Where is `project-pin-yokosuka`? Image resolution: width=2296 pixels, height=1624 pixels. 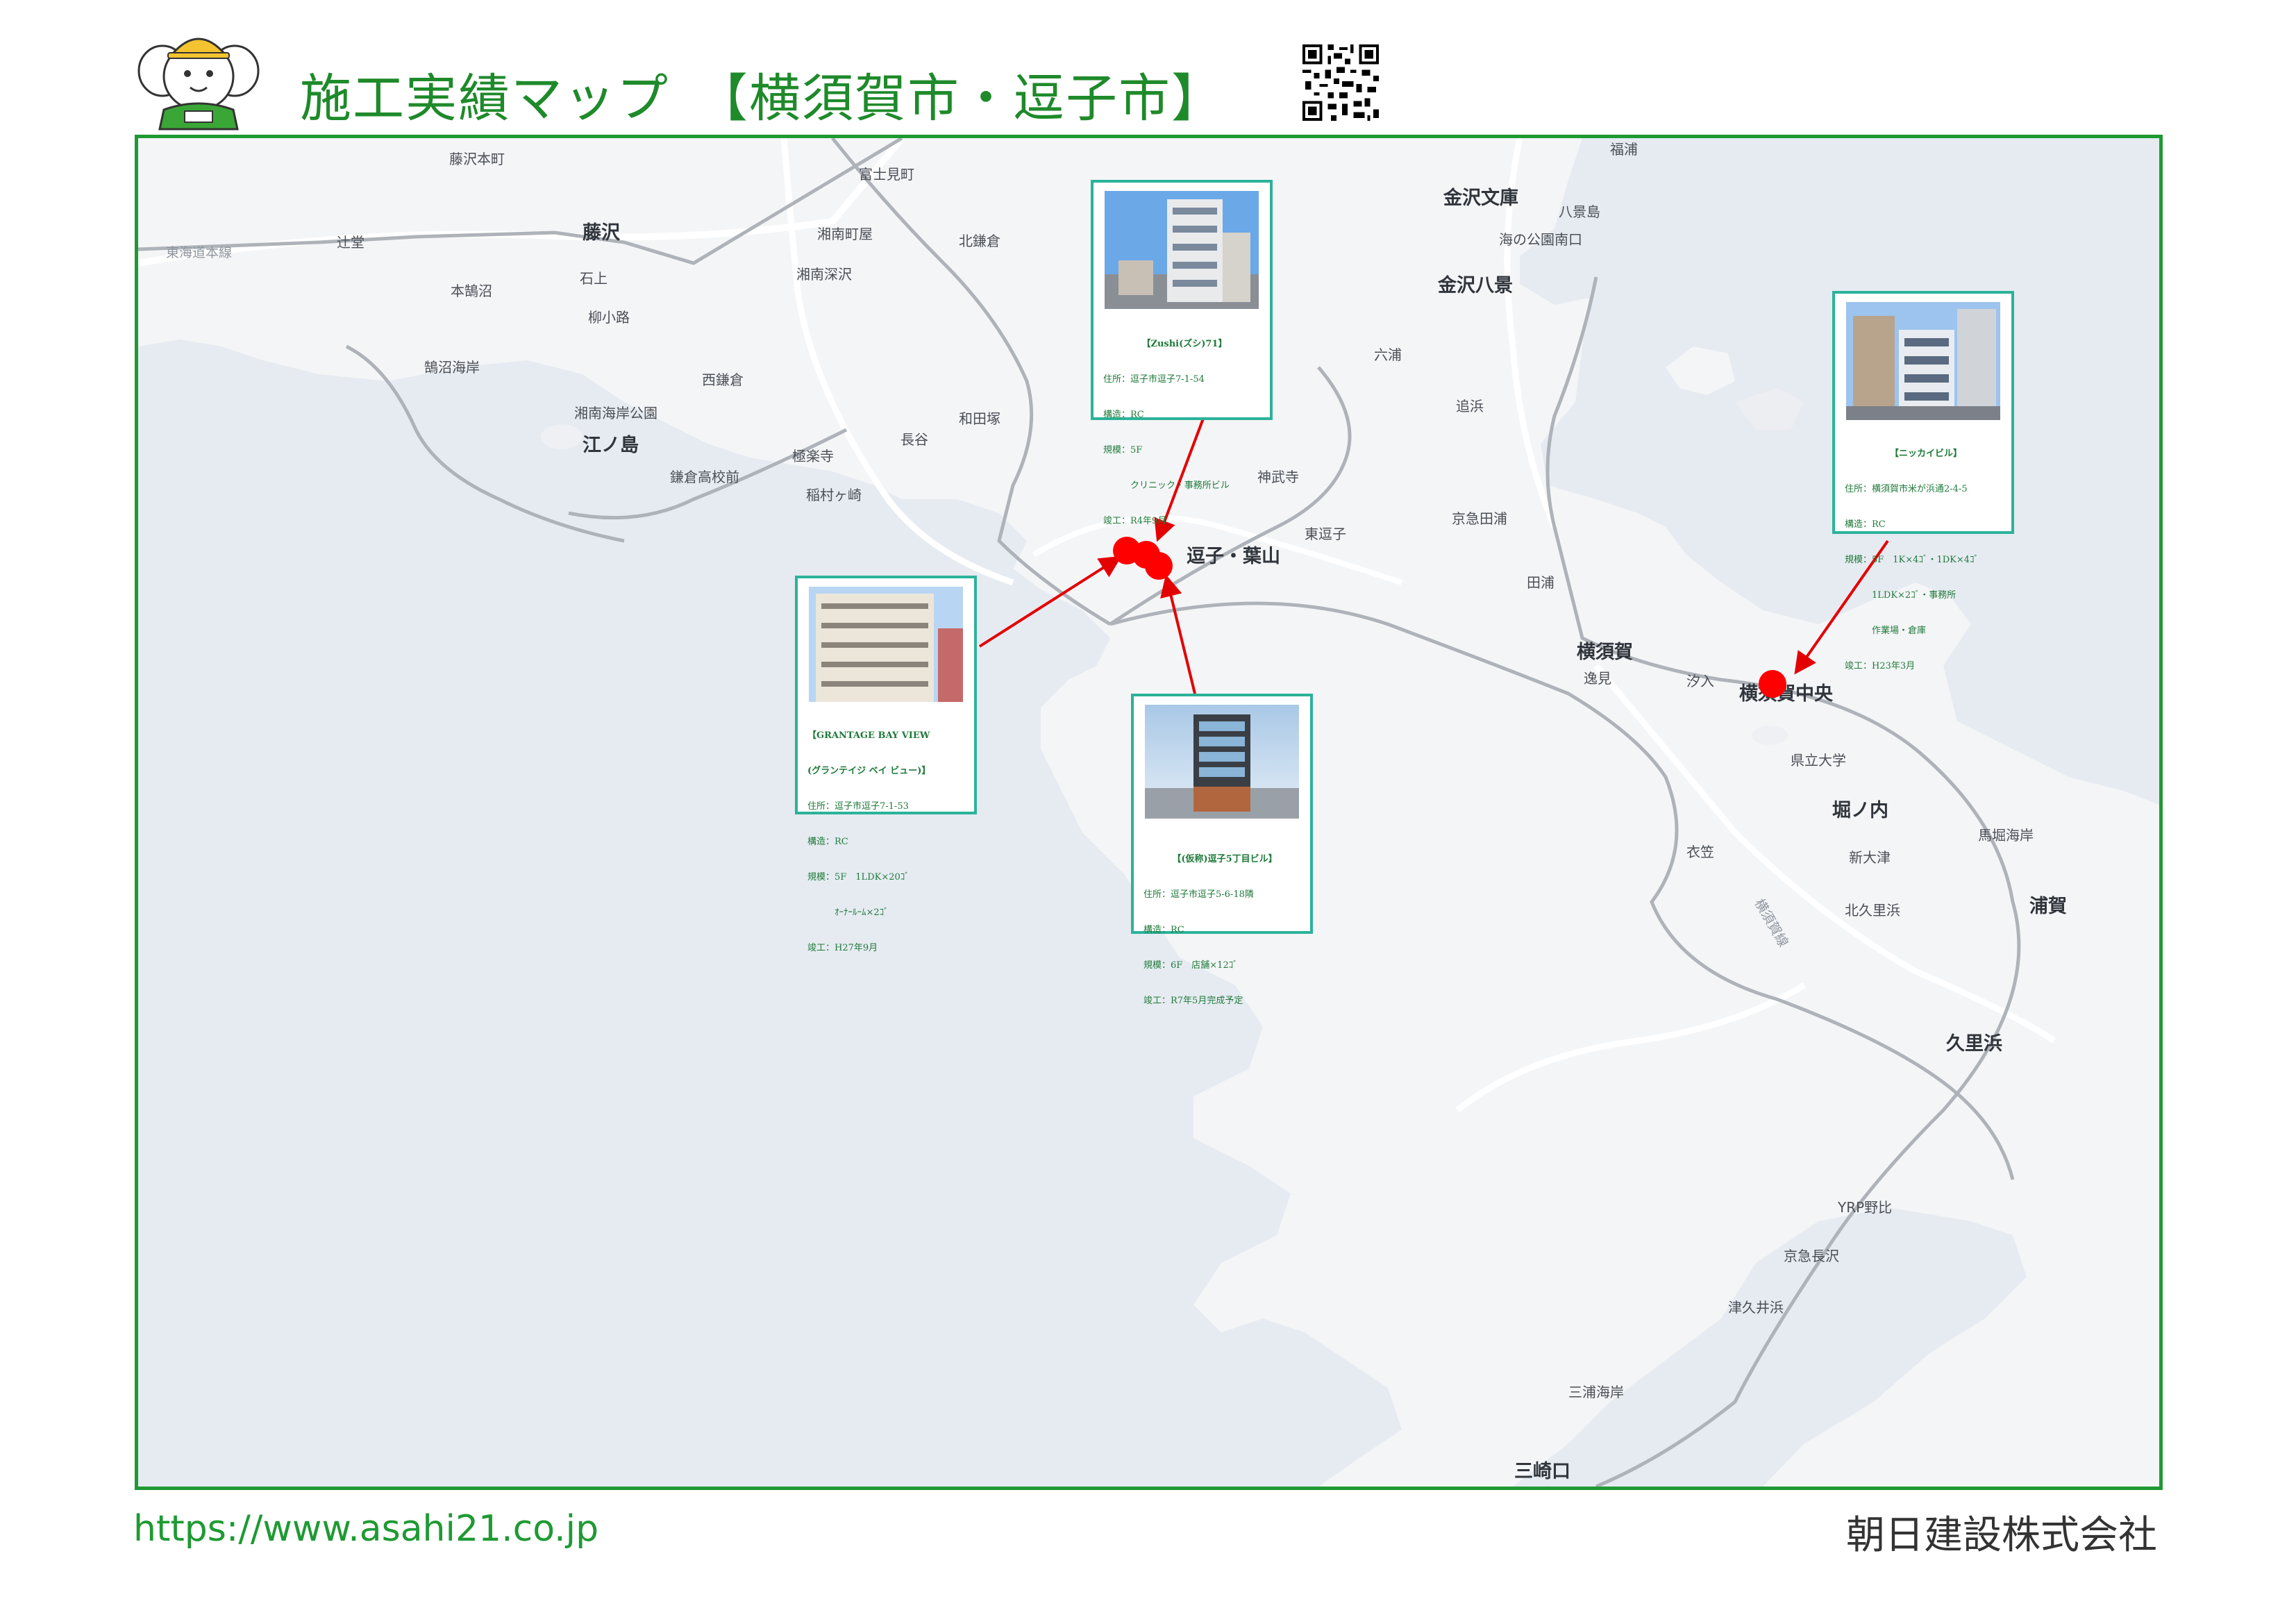 project-pin-yokosuka is located at coordinates (1772, 684).